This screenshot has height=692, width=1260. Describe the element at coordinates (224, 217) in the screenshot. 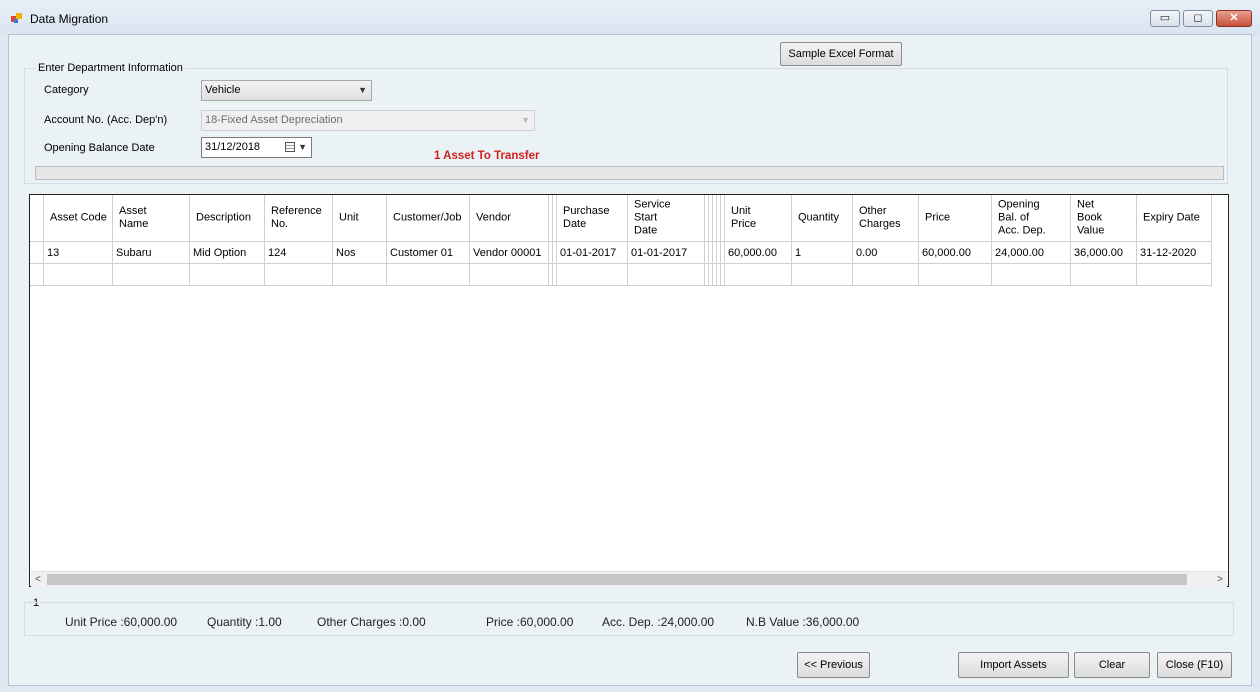

I see `column-header-label: Description` at that location.